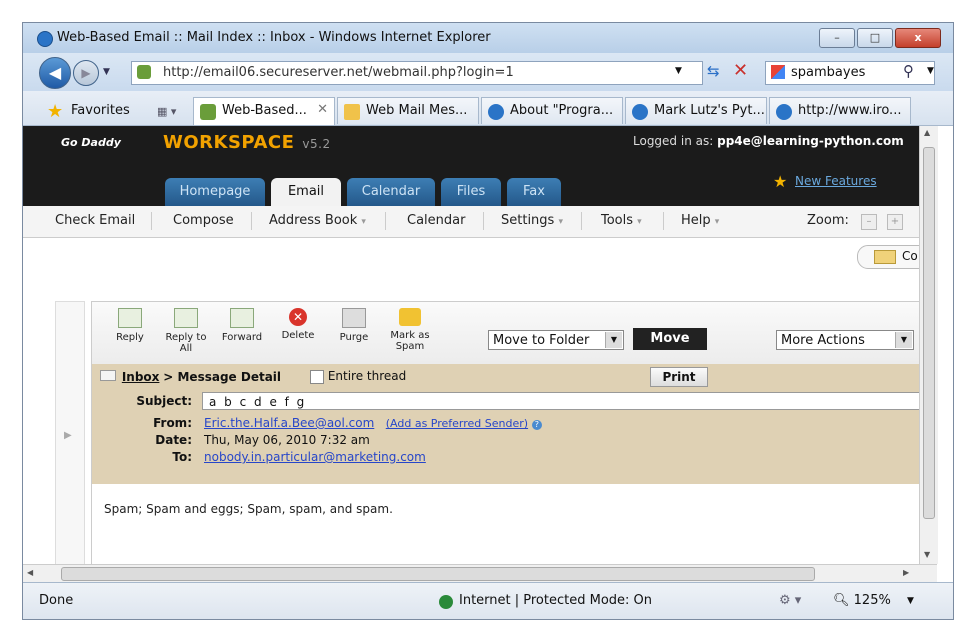 This screenshot has width=963, height=642. What do you see at coordinates (895, 222) in the screenshot?
I see `zoom-in-button: +` at bounding box center [895, 222].